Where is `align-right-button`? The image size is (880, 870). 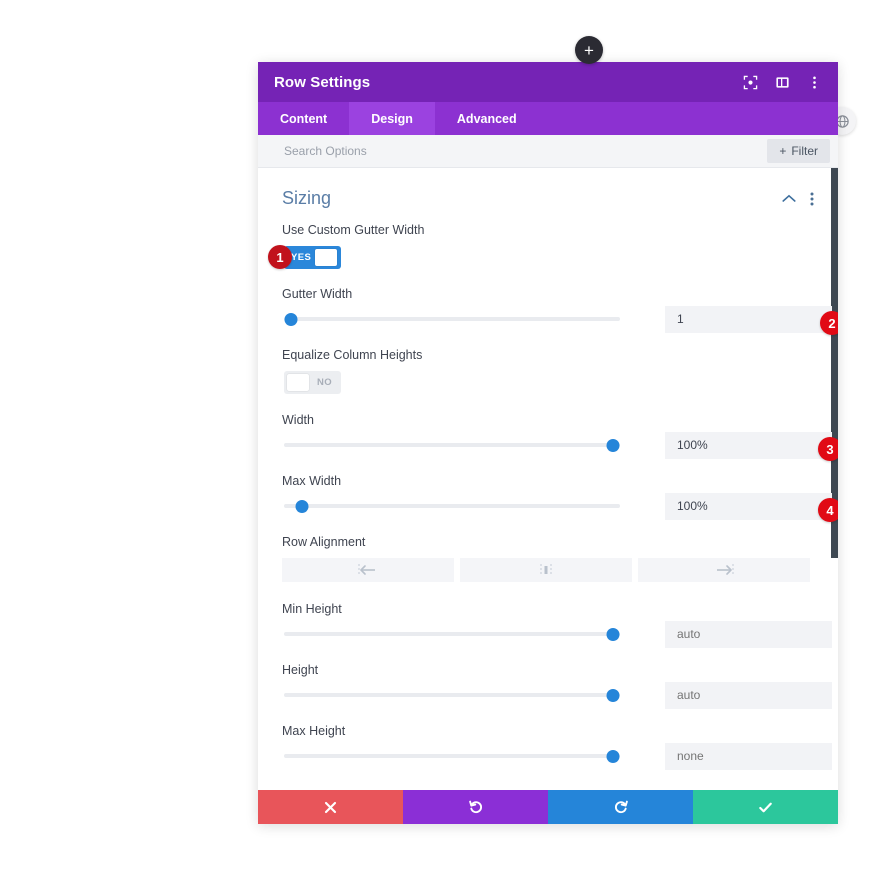 align-right-button is located at coordinates (724, 570).